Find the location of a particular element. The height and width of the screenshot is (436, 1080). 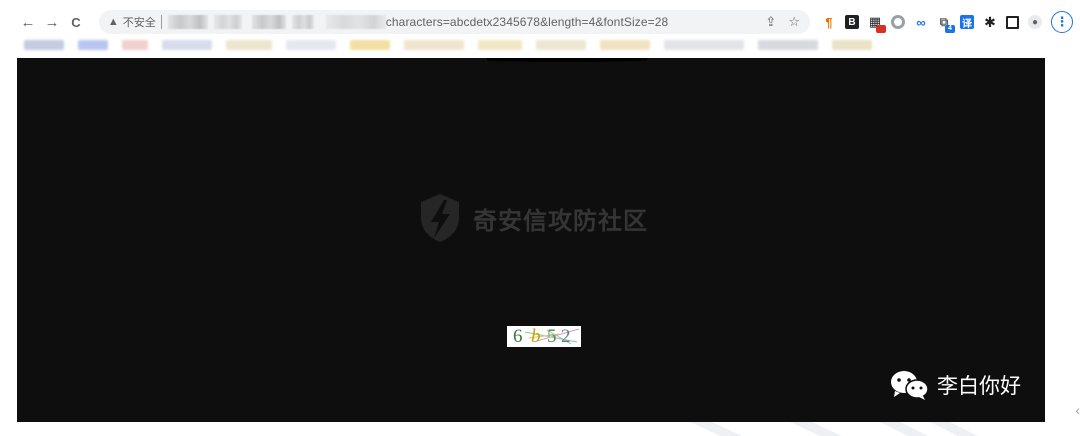

back-button: ← is located at coordinates (28, 22).